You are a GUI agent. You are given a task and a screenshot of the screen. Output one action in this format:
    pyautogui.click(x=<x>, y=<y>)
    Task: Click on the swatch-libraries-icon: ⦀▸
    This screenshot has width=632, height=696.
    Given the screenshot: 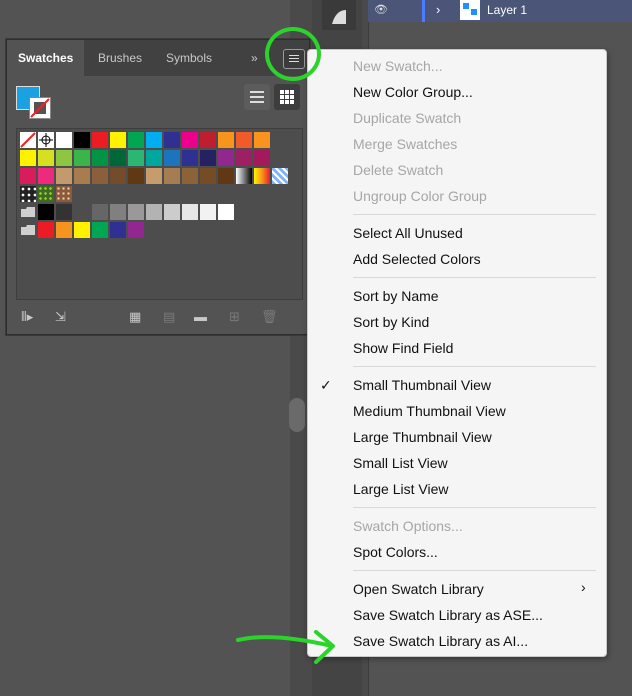 What is the action you would take?
    pyautogui.click(x=27, y=317)
    